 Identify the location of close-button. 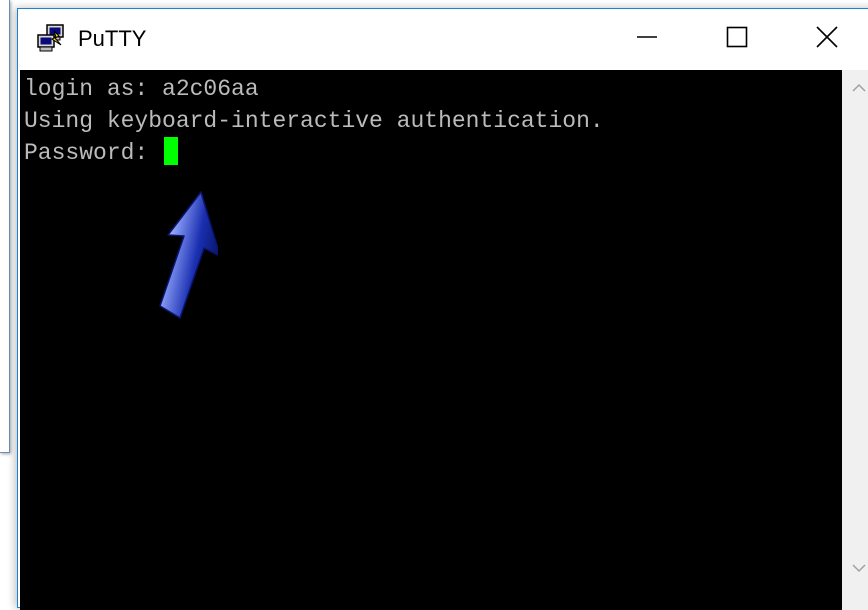
(825, 39).